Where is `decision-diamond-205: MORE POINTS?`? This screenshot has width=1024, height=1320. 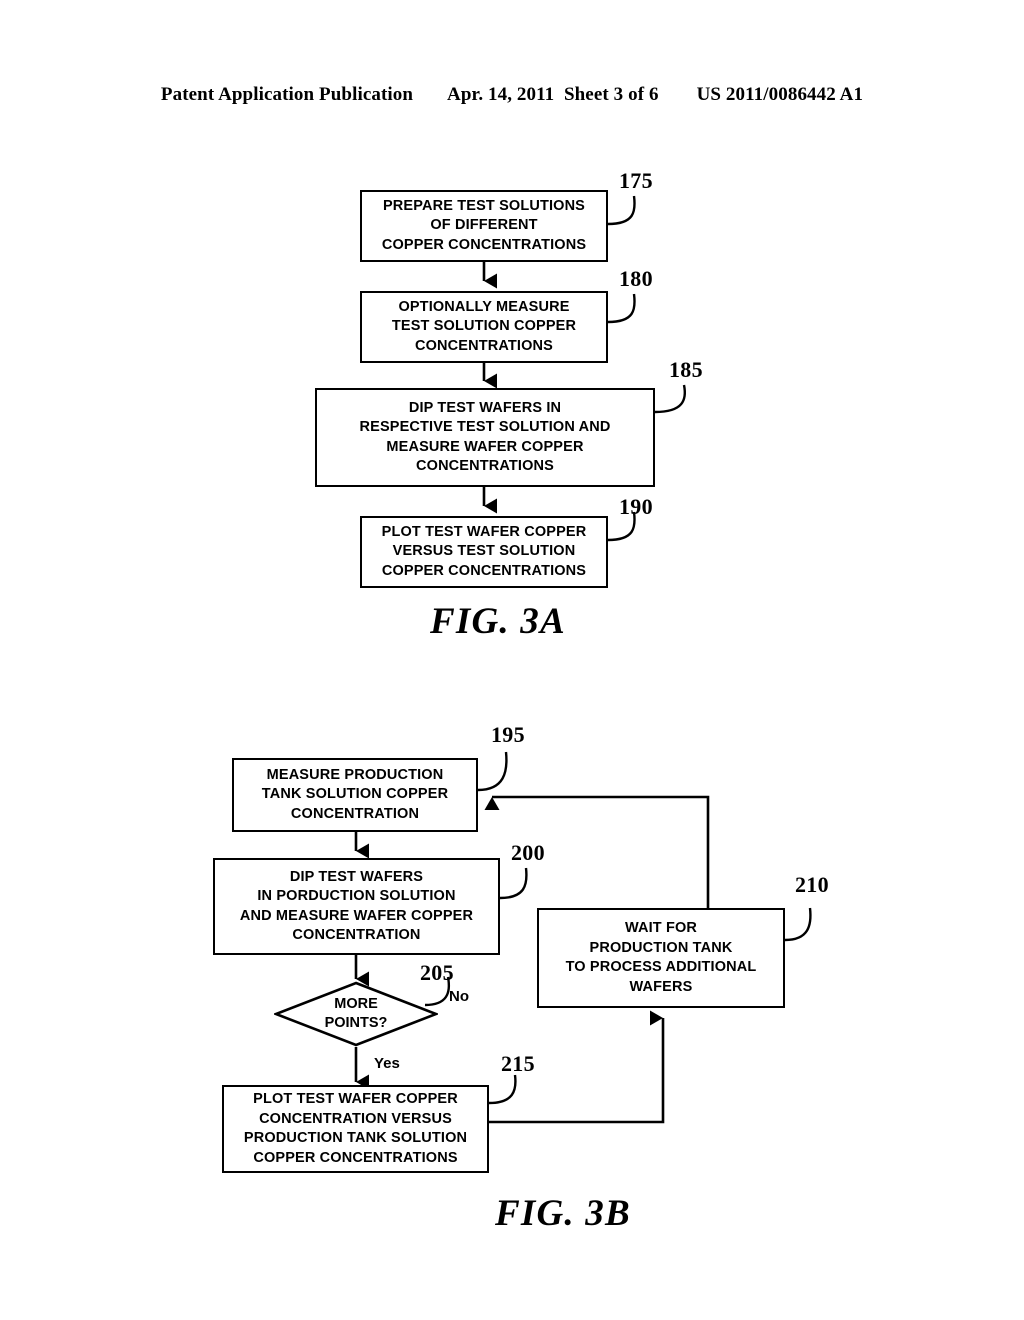 decision-diamond-205: MORE POINTS? is located at coordinates (356, 1014).